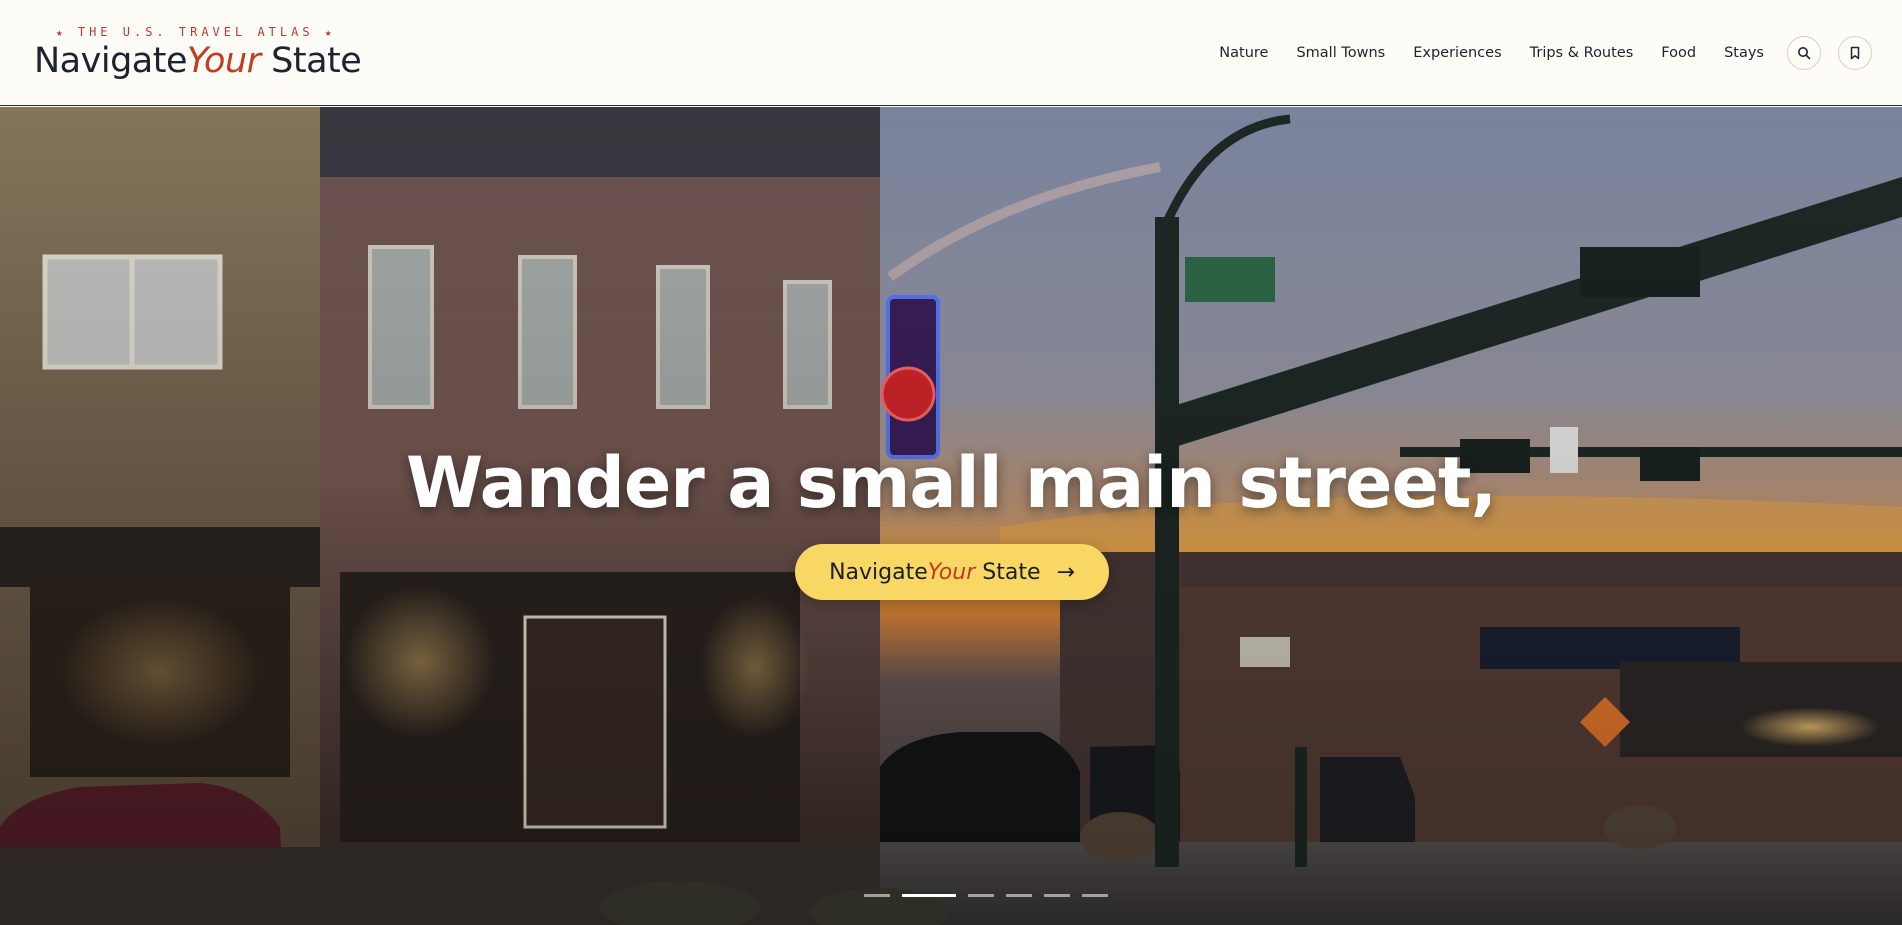 This screenshot has width=1902, height=925. Describe the element at coordinates (1243, 53) in the screenshot. I see `nav-item-nature: Nature` at that location.